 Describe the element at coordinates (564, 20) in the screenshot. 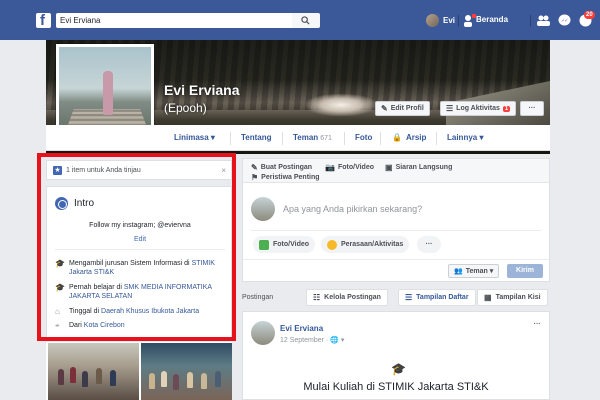

I see `messenger-icon` at that location.